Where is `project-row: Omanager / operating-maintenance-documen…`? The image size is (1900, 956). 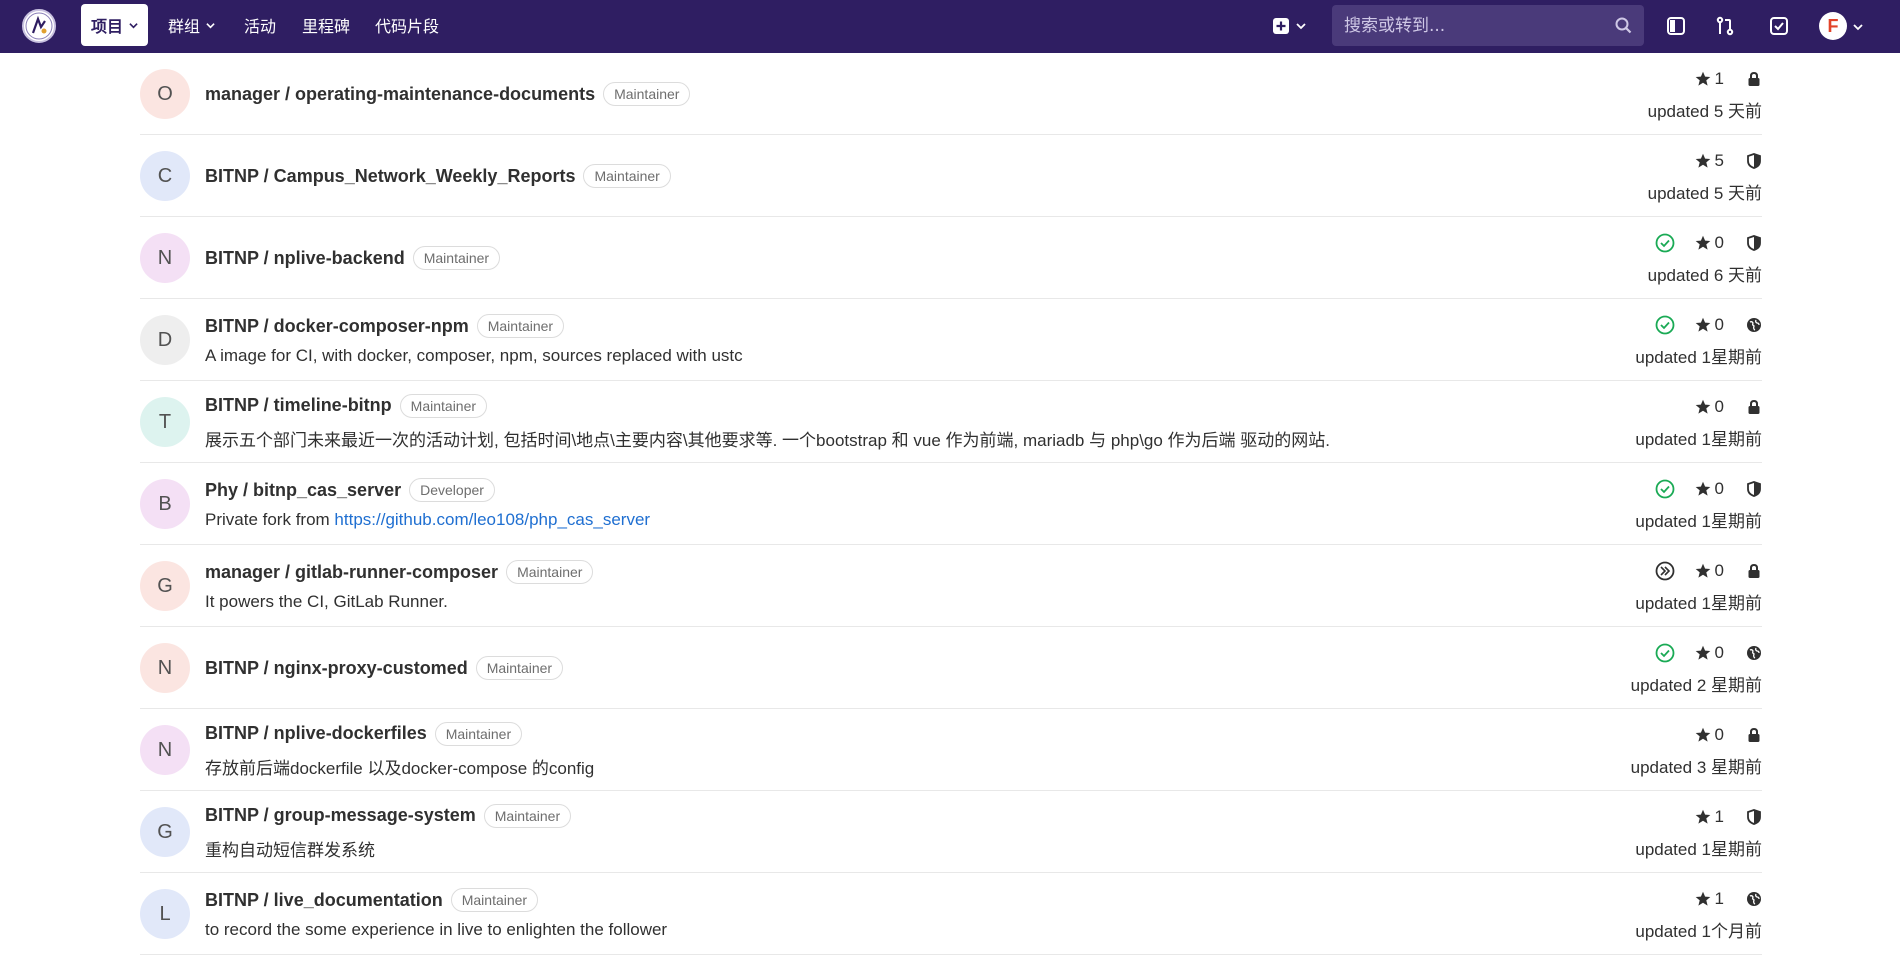 project-row: Omanager / operating-maintenance-documen… is located at coordinates (951, 94).